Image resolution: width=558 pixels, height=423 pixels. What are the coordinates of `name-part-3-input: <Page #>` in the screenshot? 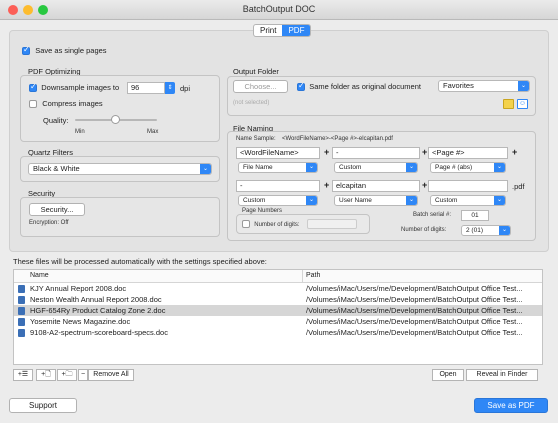 It's located at (468, 153).